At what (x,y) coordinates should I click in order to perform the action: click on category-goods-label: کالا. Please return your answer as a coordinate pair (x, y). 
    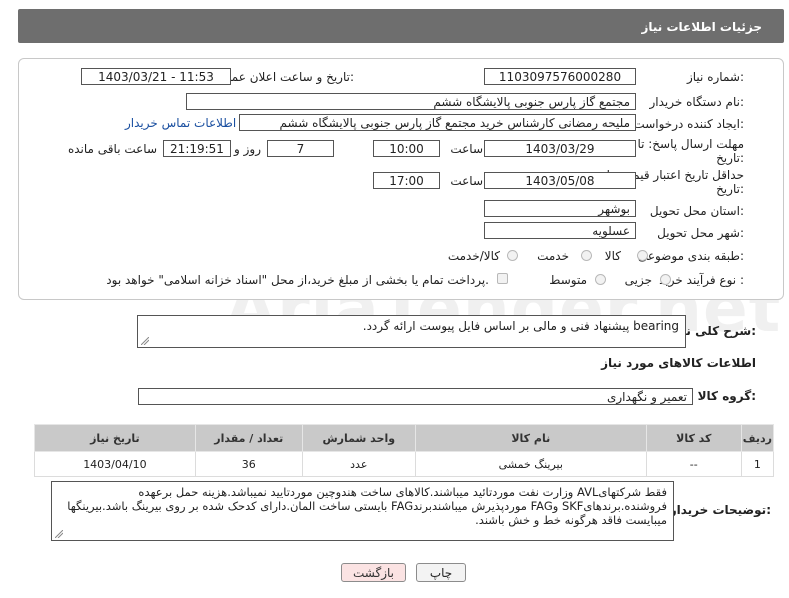
    Looking at the image, I should click on (612, 256).